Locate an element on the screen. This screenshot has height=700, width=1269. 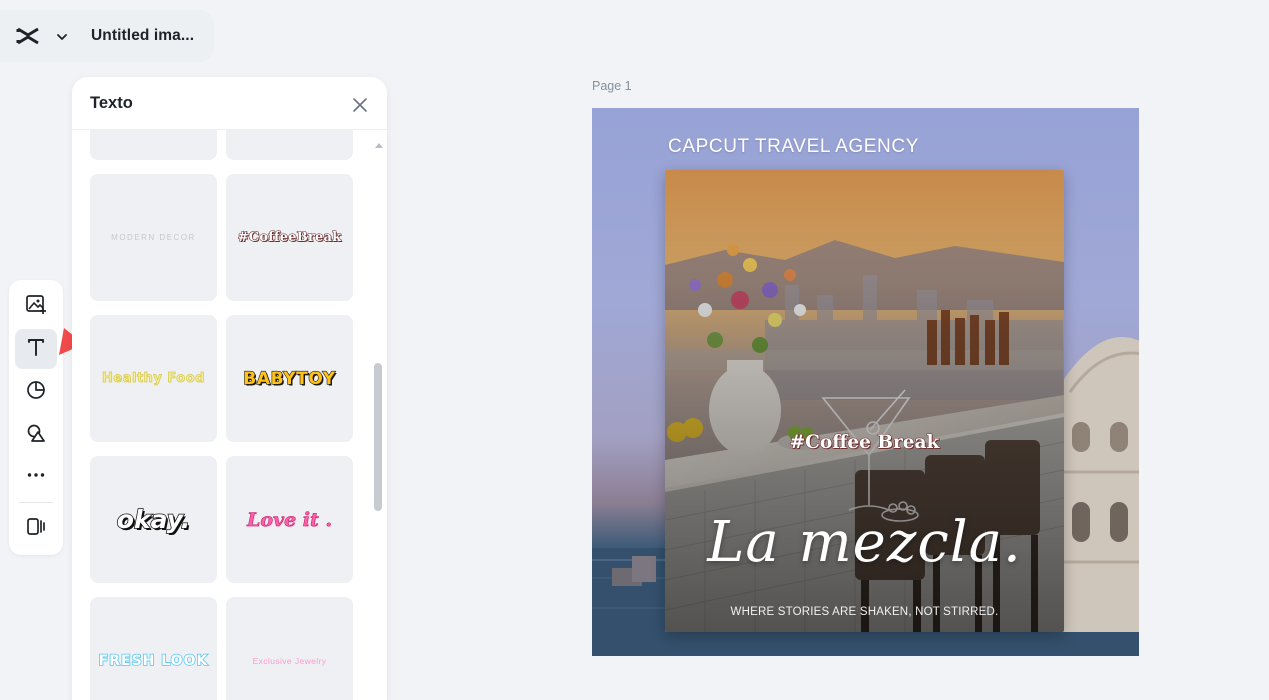
text-tool-button is located at coordinates (36, 349).